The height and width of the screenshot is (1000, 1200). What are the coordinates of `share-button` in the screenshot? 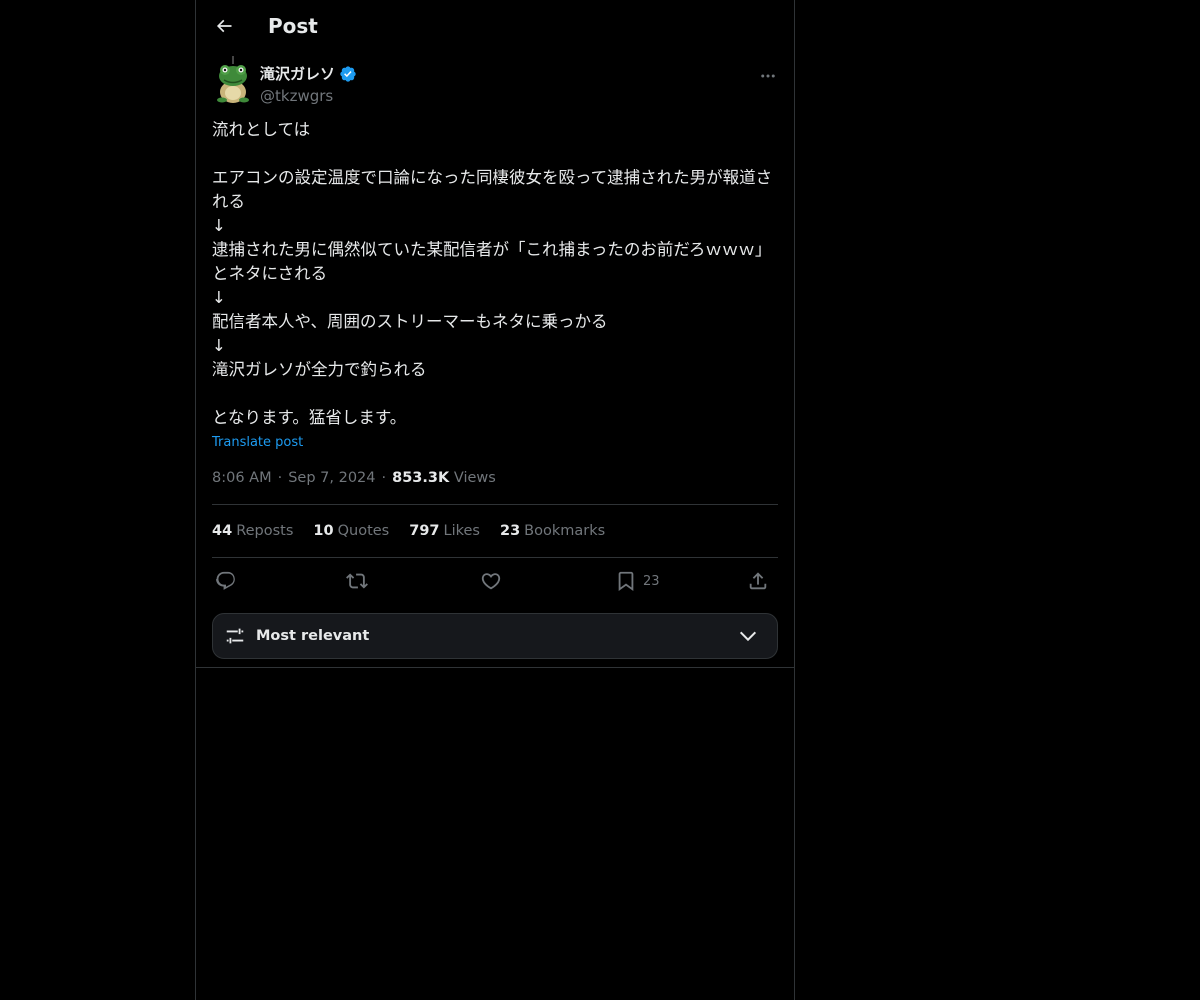 It's located at (758, 581).